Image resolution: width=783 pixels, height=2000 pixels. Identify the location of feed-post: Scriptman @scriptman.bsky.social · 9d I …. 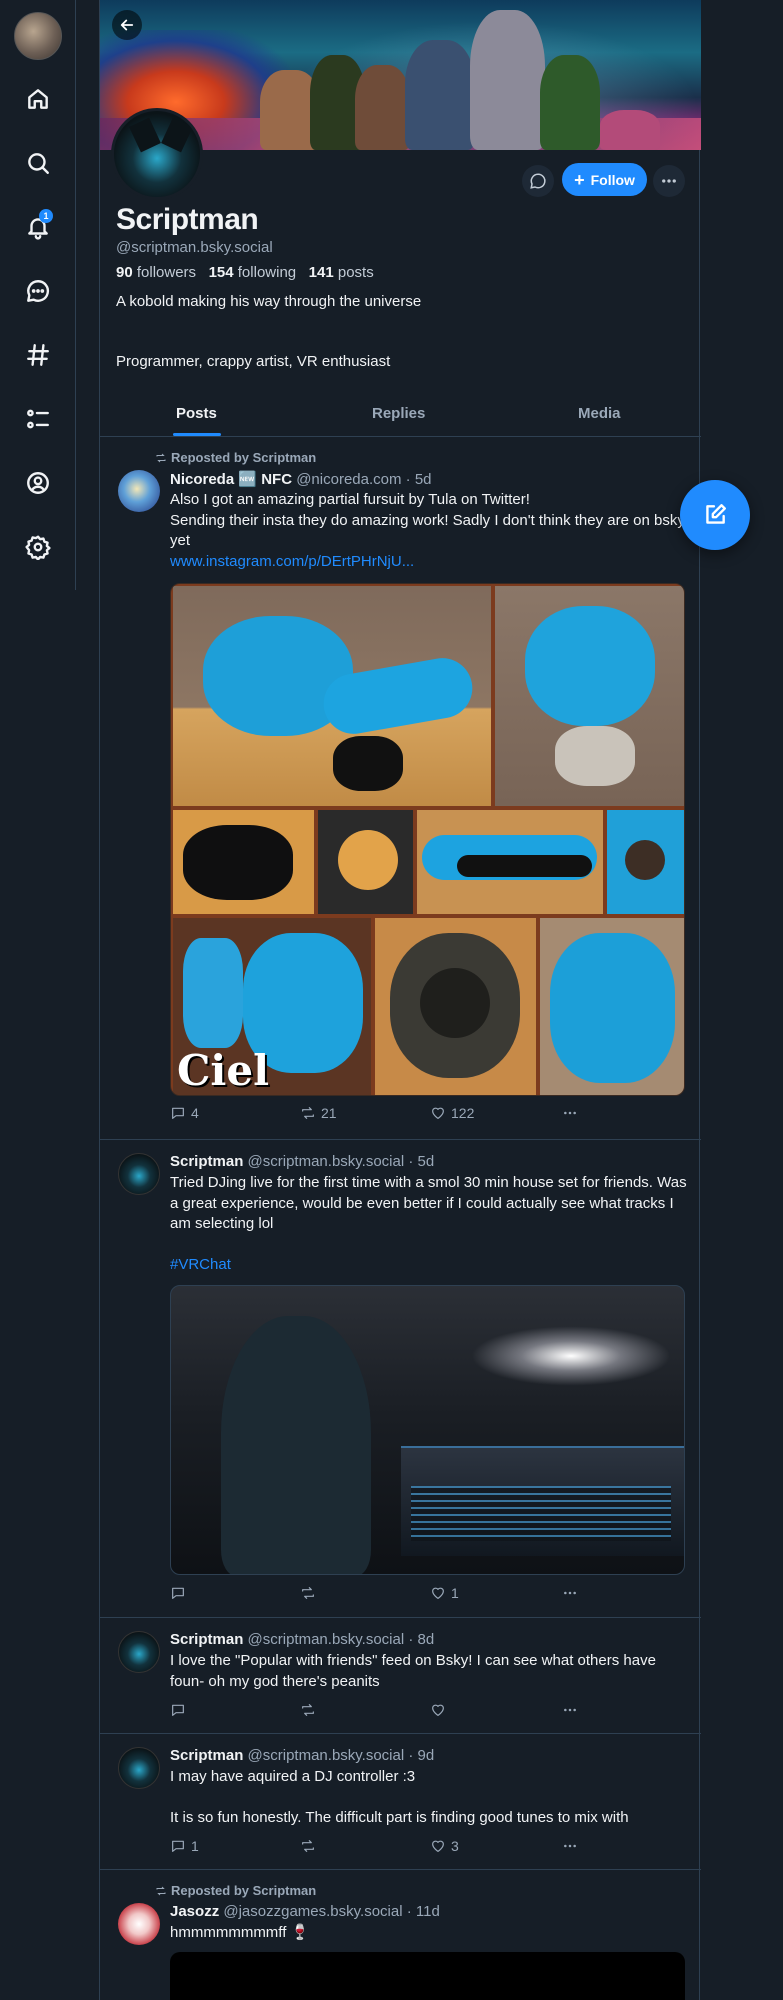
(400, 1802).